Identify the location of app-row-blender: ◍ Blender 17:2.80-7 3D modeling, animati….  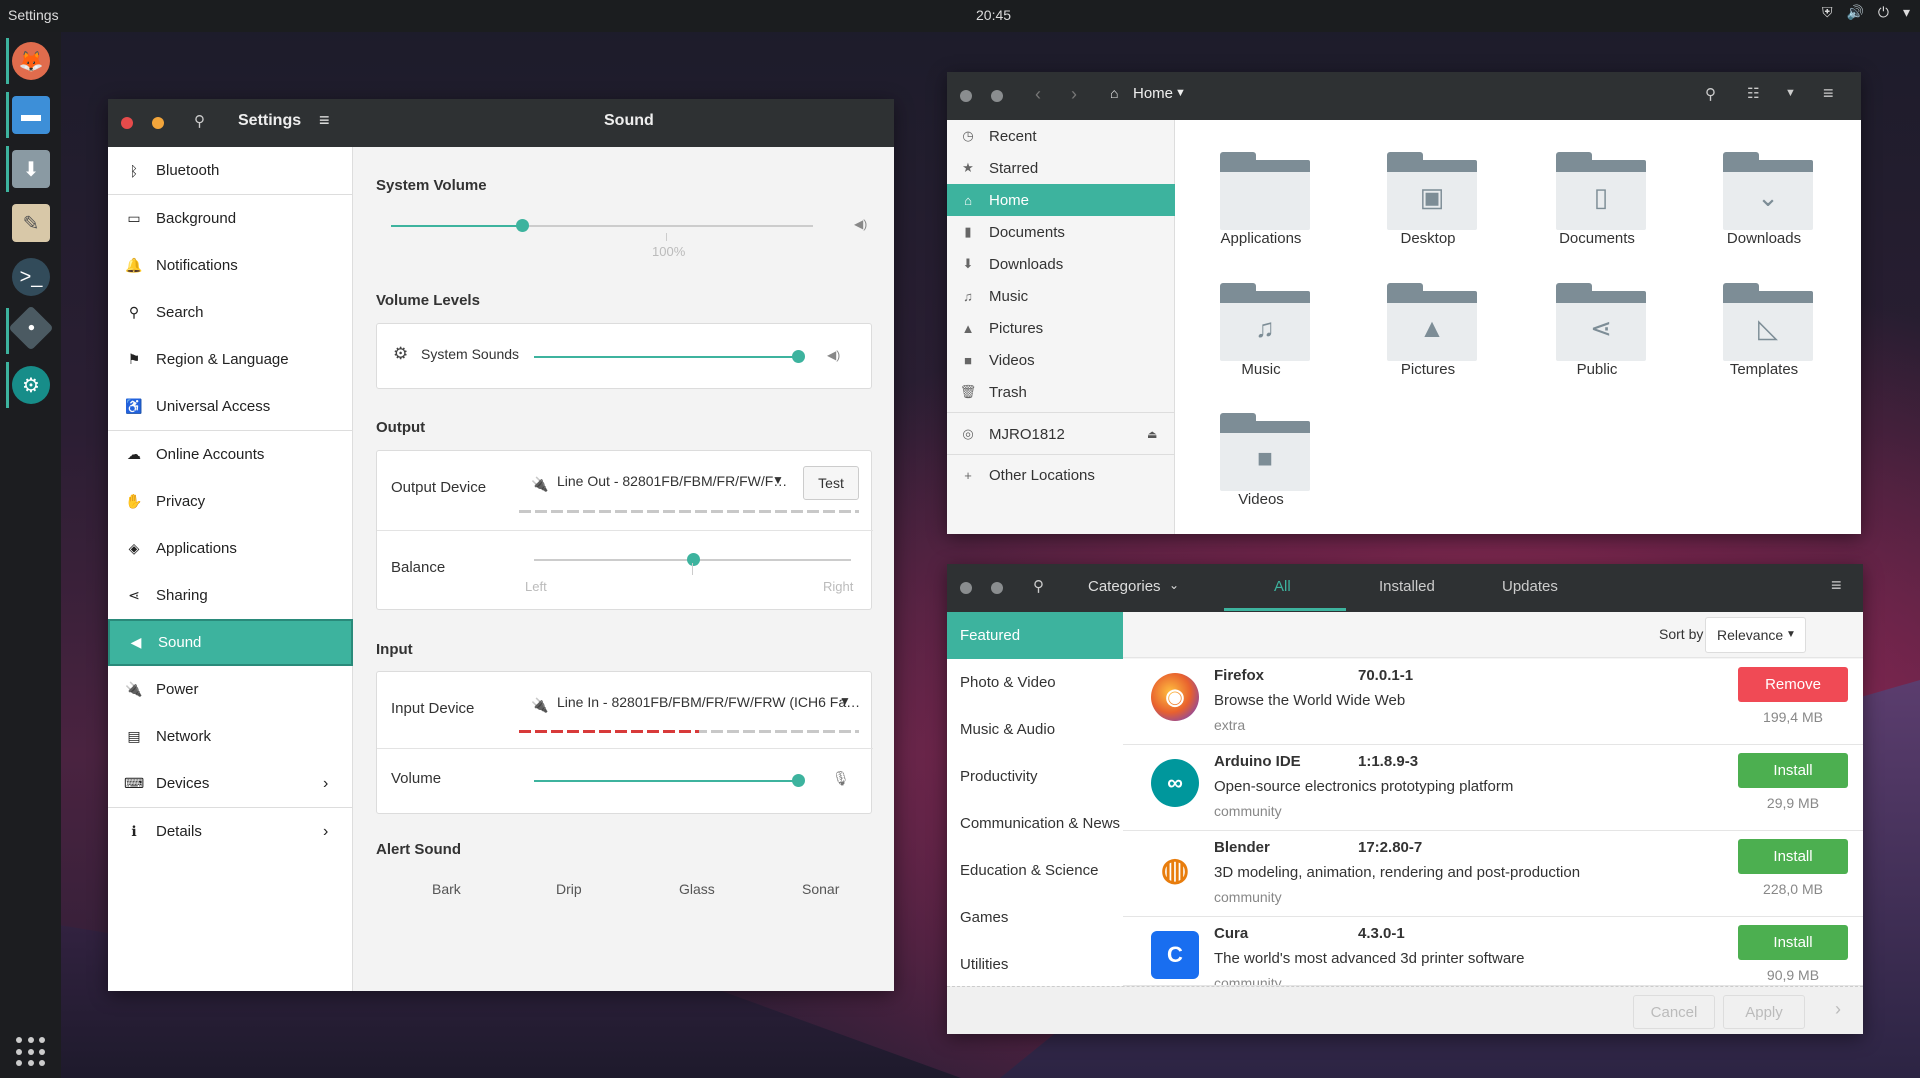
(1493, 874).